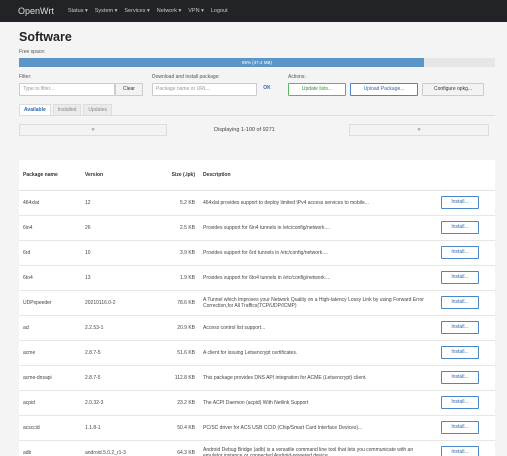 The image size is (507, 456). Describe the element at coordinates (122, 303) in the screenshot. I see `version-cell: 20210116.0-2` at that location.